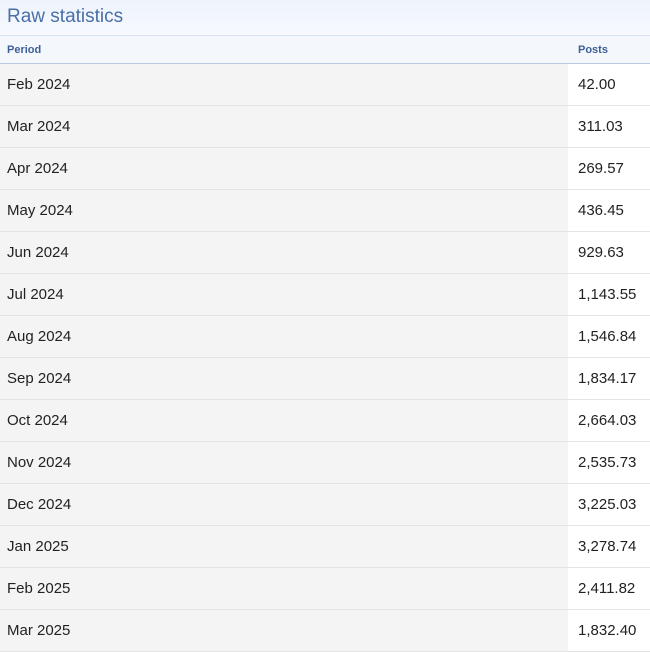 The width and height of the screenshot is (650, 652). I want to click on posts-cell: 1,143.55, so click(609, 294).